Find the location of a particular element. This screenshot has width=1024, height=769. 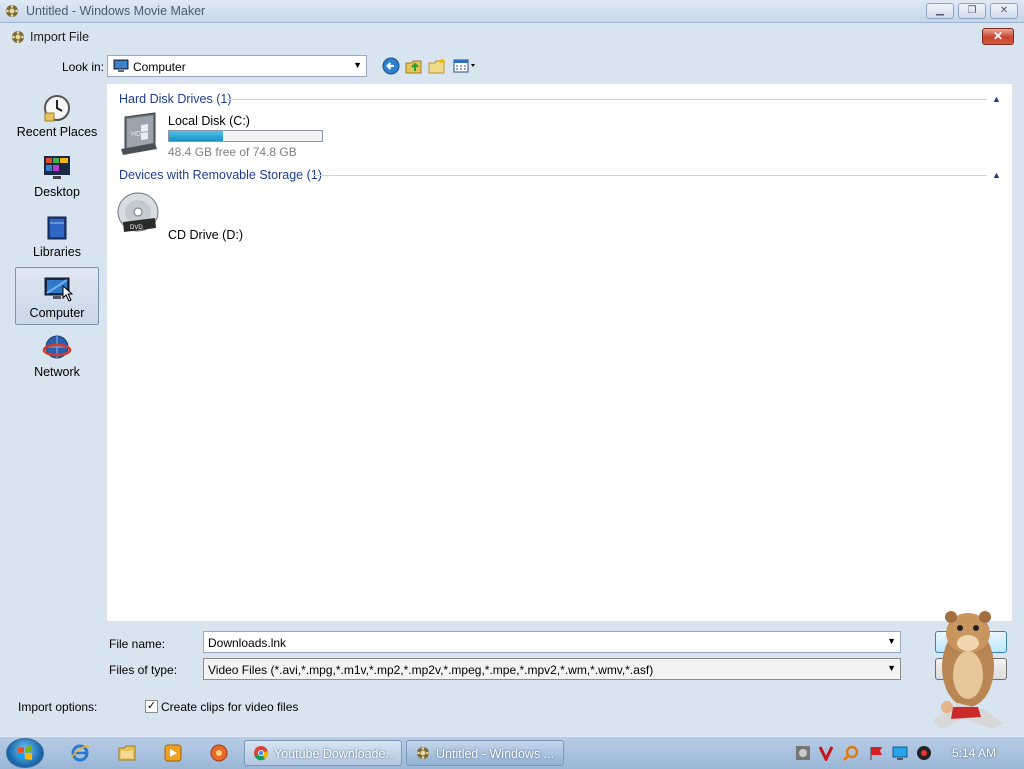

dvd-drive-icon: DVD is located at coordinates (138, 211).